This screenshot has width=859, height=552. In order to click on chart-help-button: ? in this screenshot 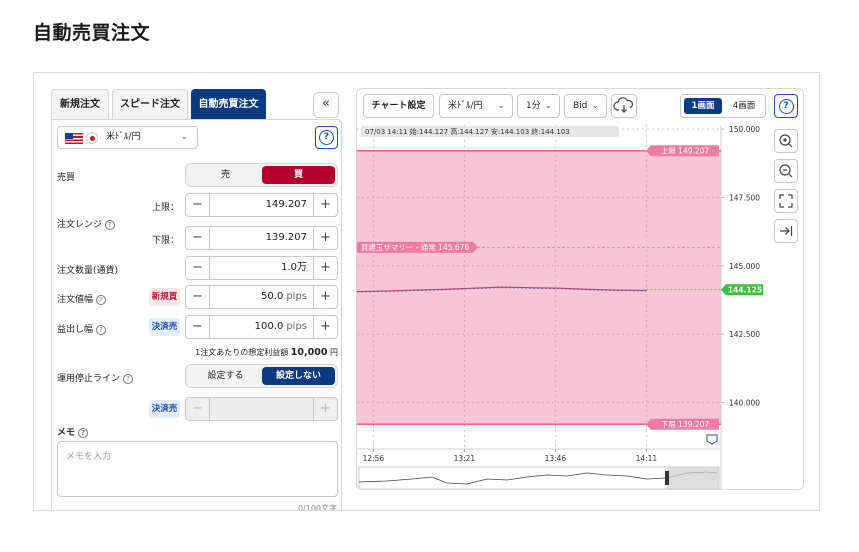, I will do `click(786, 106)`.